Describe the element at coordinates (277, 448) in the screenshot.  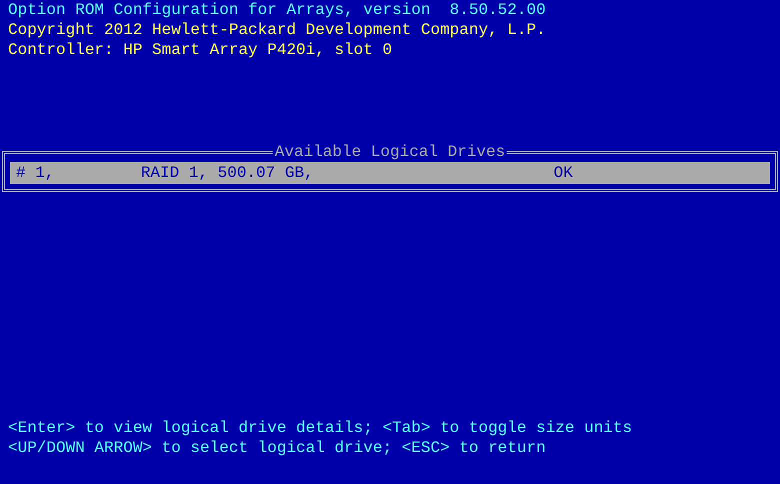
I see `help-line: <UP/DOWN ARROW> to select logical drive; <ESC> to return` at that location.